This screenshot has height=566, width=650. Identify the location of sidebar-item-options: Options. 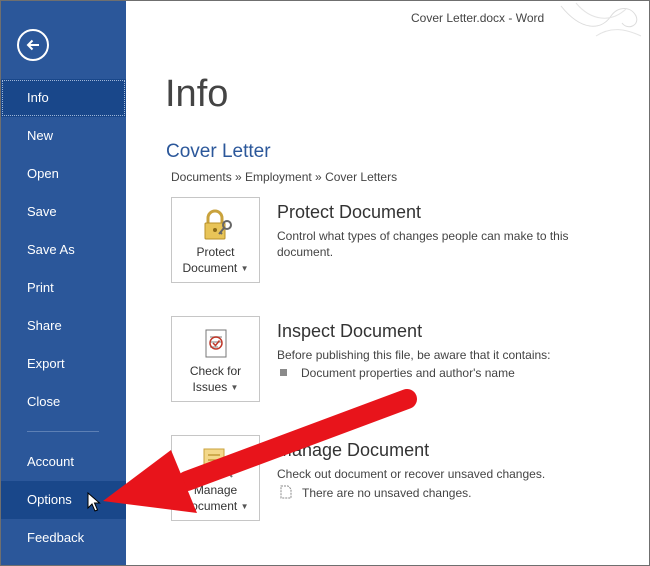
(63, 500).